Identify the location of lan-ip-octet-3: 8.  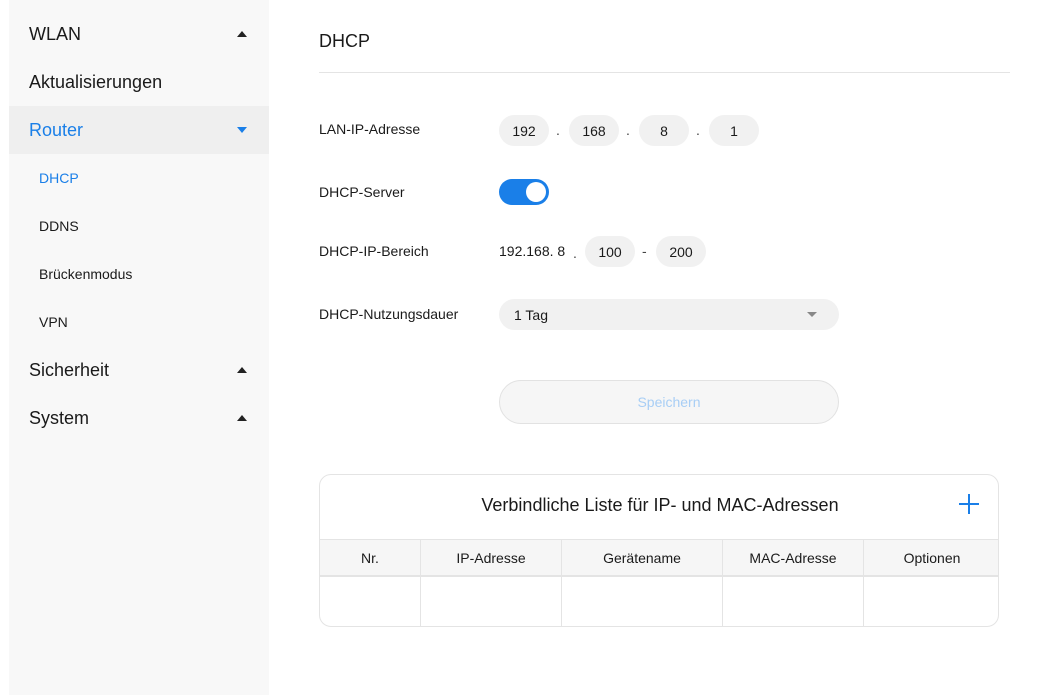
(664, 130).